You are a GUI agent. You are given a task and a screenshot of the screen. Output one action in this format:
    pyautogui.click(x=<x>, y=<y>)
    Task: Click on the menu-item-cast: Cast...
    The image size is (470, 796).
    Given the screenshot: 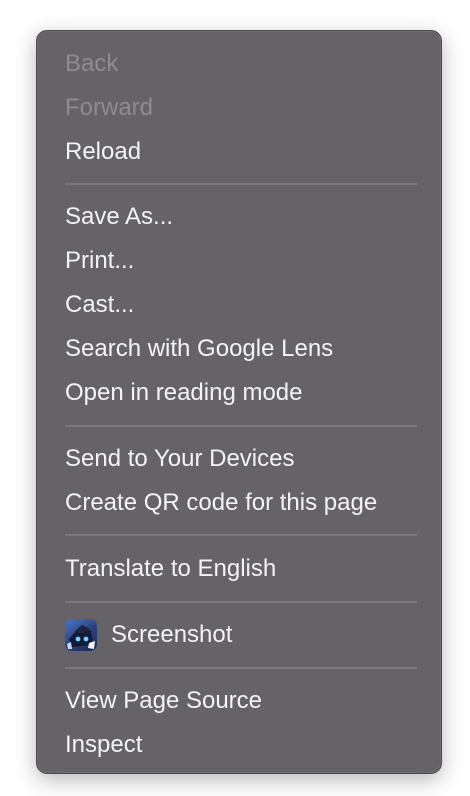 What is the action you would take?
    pyautogui.click(x=99, y=305)
    